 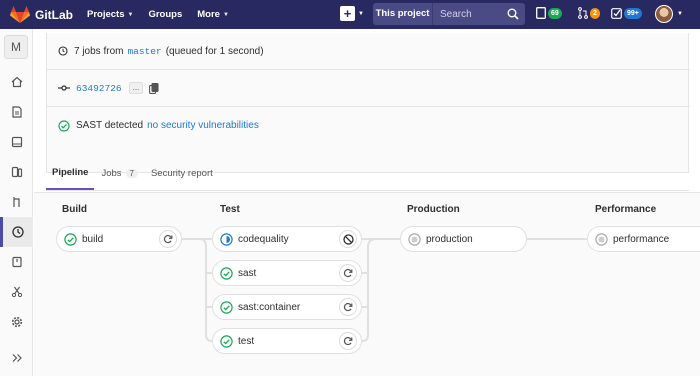 I want to click on gitlab-logo: GitLab, so click(x=45, y=14).